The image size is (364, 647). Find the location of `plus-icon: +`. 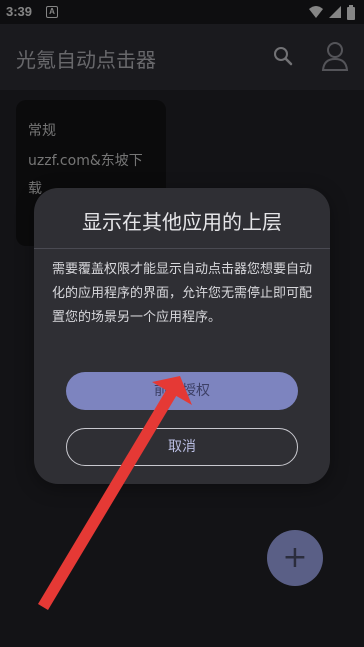

plus-icon: + is located at coordinates (295, 557).